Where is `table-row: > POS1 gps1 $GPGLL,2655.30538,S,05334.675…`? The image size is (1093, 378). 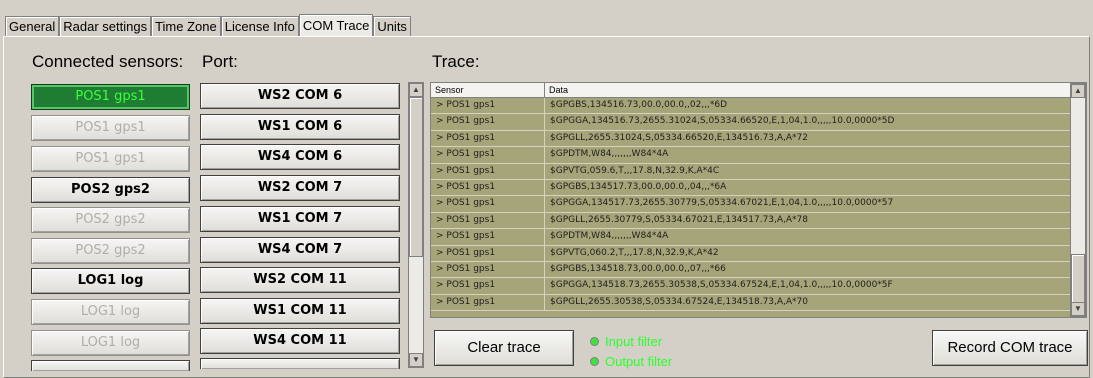 table-row: > POS1 gps1 $GPGLL,2655.30538,S,05334.675… is located at coordinates (758, 303).